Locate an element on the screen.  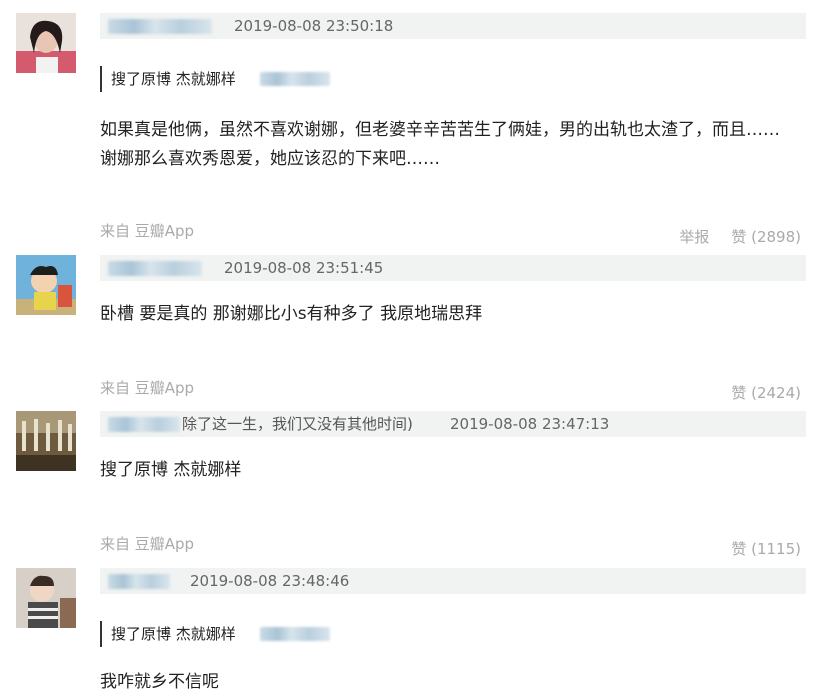
comment-meta-bar: 2019-08-08 23:50:18 is located at coordinates (453, 26).